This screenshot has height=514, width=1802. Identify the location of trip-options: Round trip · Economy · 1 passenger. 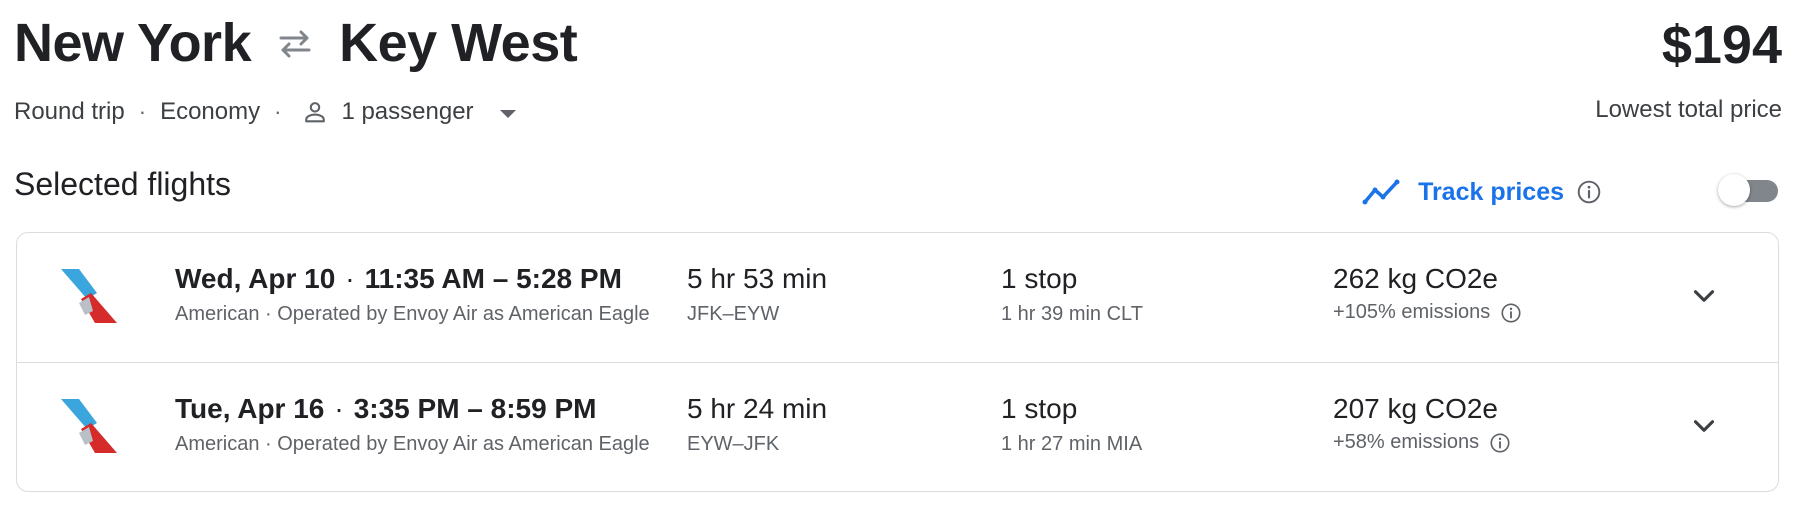
(265, 112).